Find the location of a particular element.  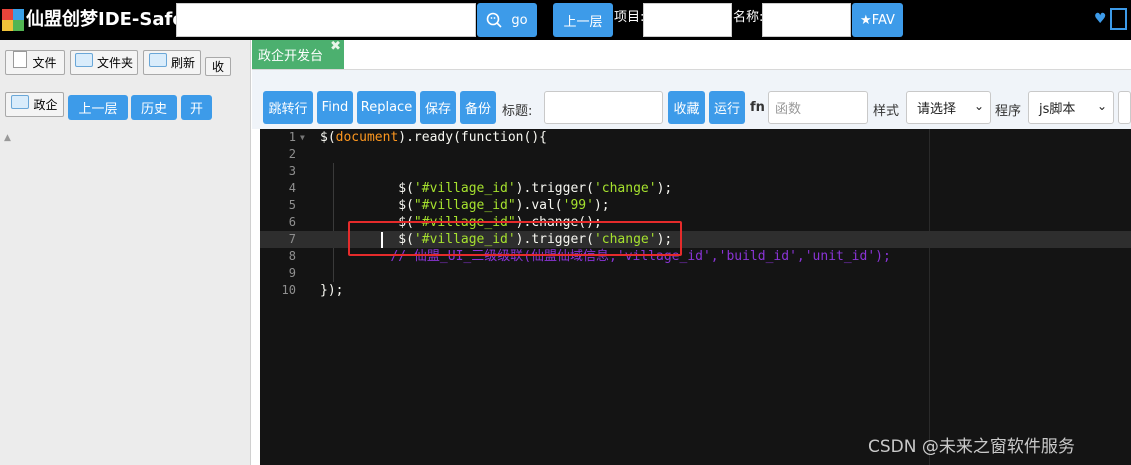

top-bar: 仙盟创梦IDE-Safe go 上一层 项目: 名称: ★FAV ♥ is located at coordinates (565, 20).